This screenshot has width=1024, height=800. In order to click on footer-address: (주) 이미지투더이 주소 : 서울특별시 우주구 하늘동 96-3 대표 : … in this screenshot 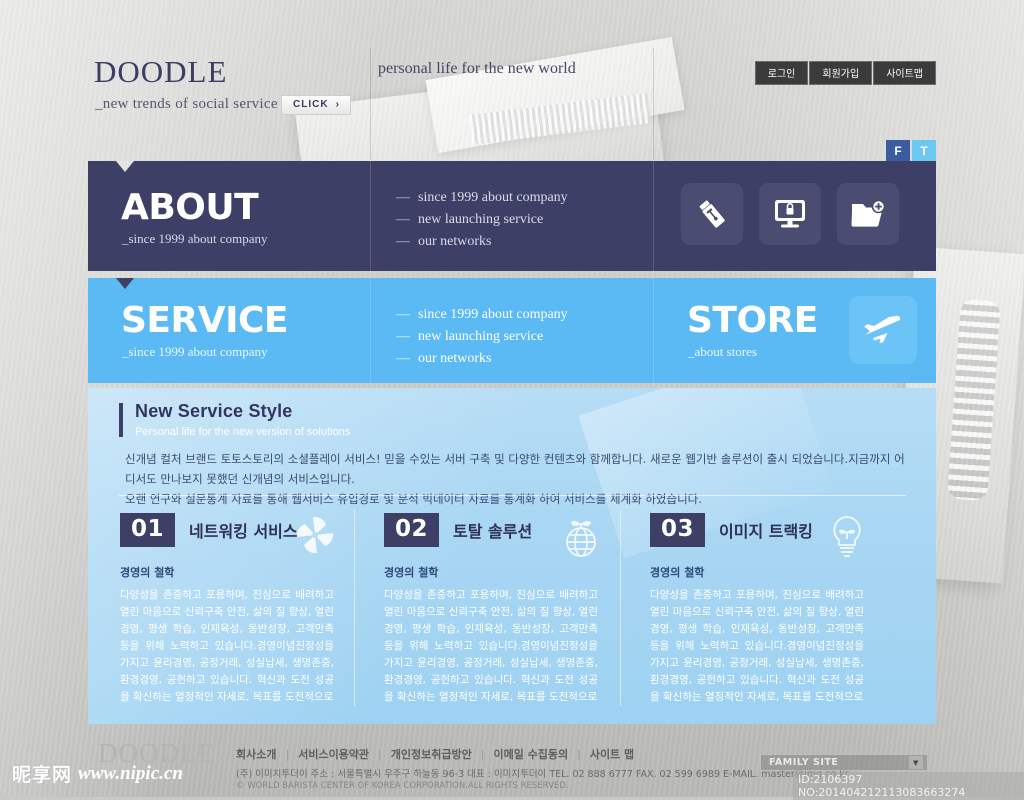, I will do `click(542, 774)`.